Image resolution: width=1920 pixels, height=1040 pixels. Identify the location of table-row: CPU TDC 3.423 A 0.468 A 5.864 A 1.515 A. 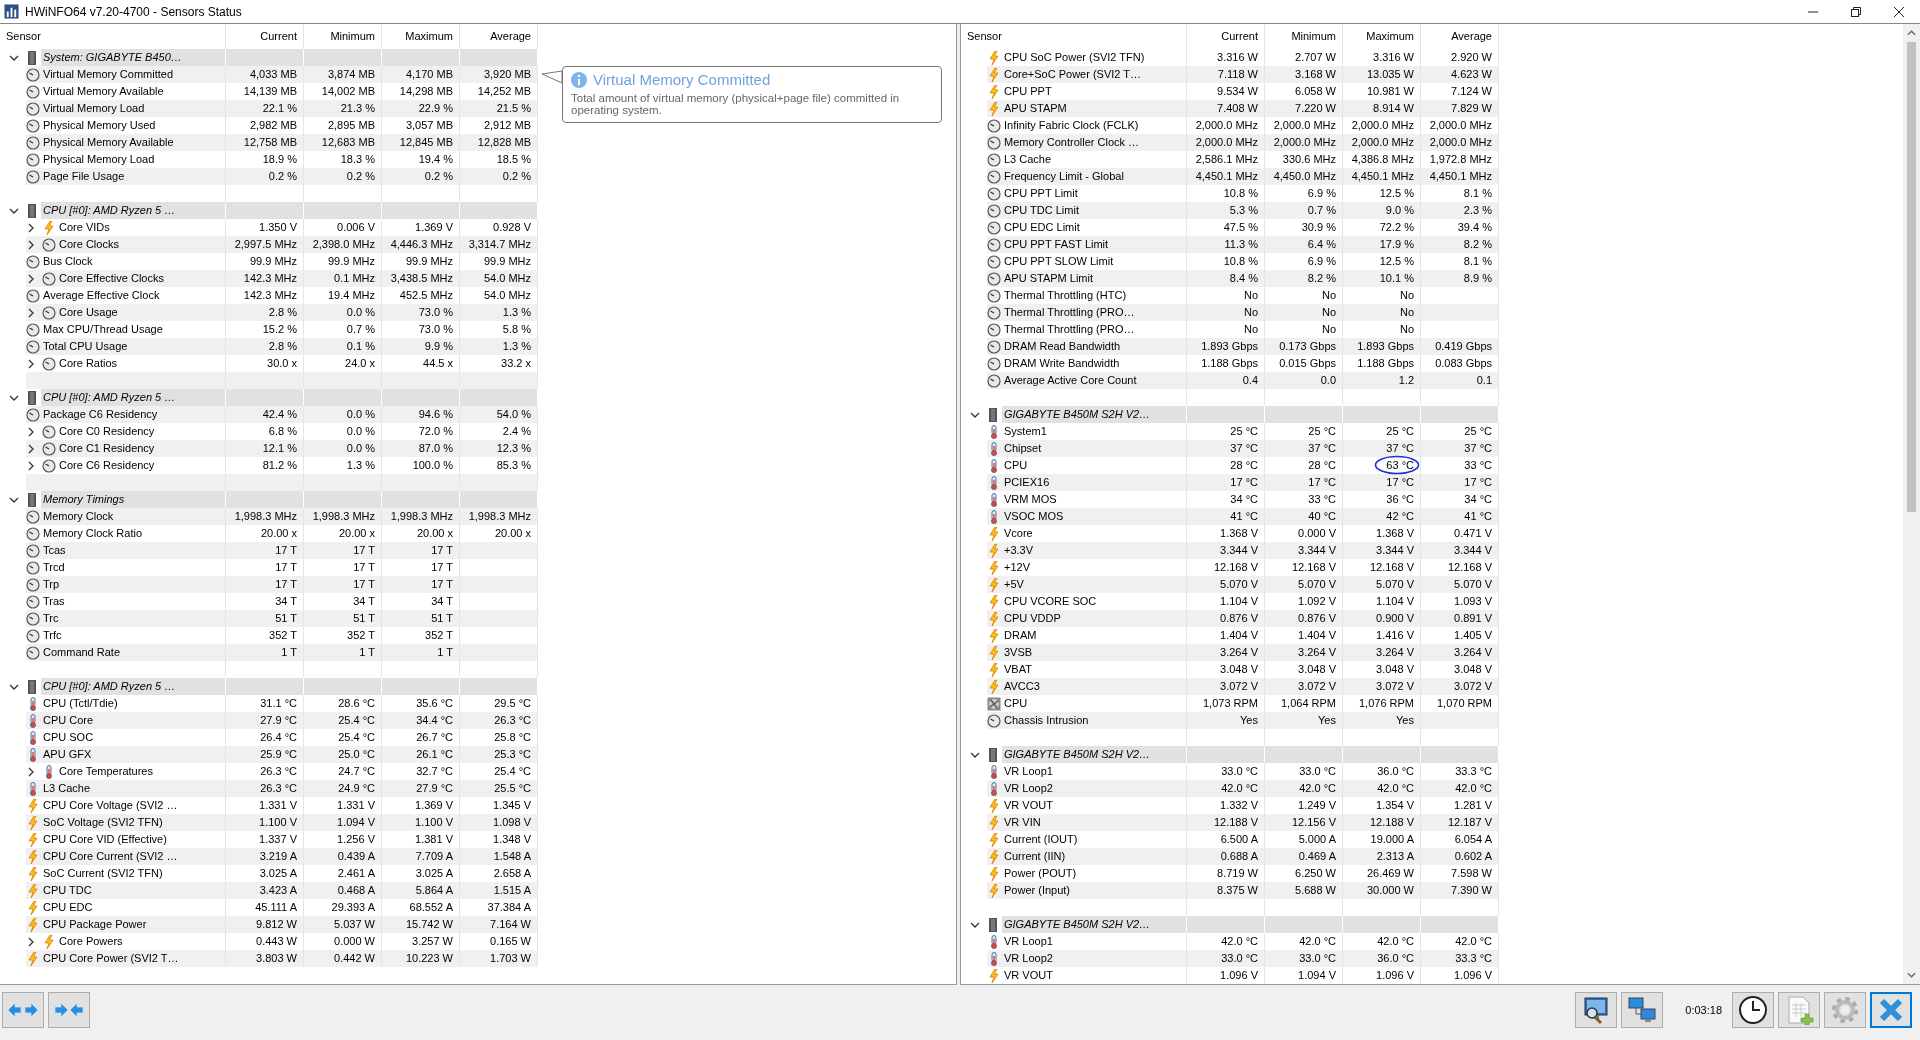
(269, 890).